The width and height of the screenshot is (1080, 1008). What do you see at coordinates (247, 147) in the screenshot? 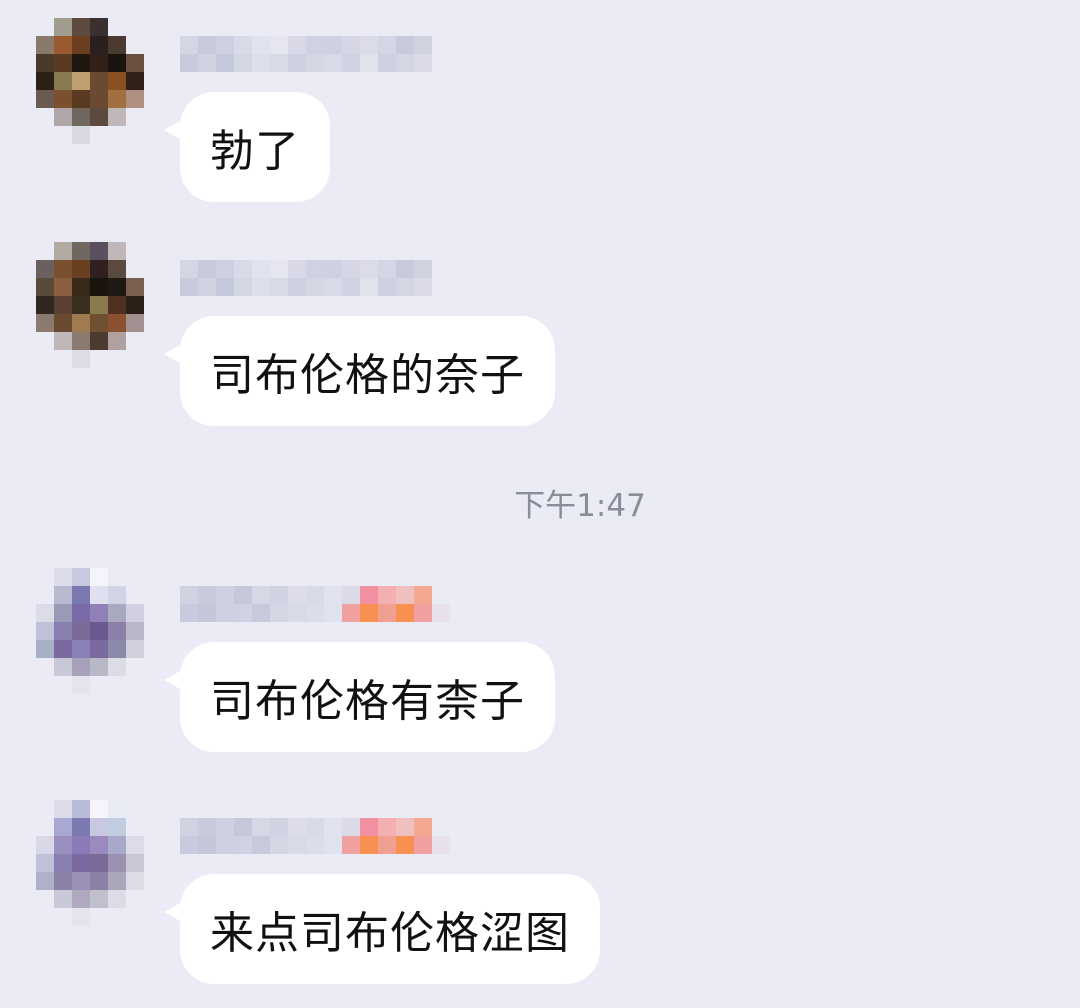
I see `message-bubble: 勃了` at bounding box center [247, 147].